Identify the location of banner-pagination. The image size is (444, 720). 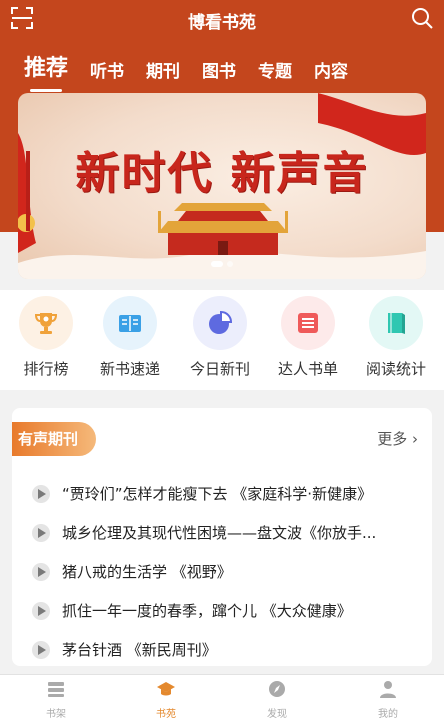
(222, 261).